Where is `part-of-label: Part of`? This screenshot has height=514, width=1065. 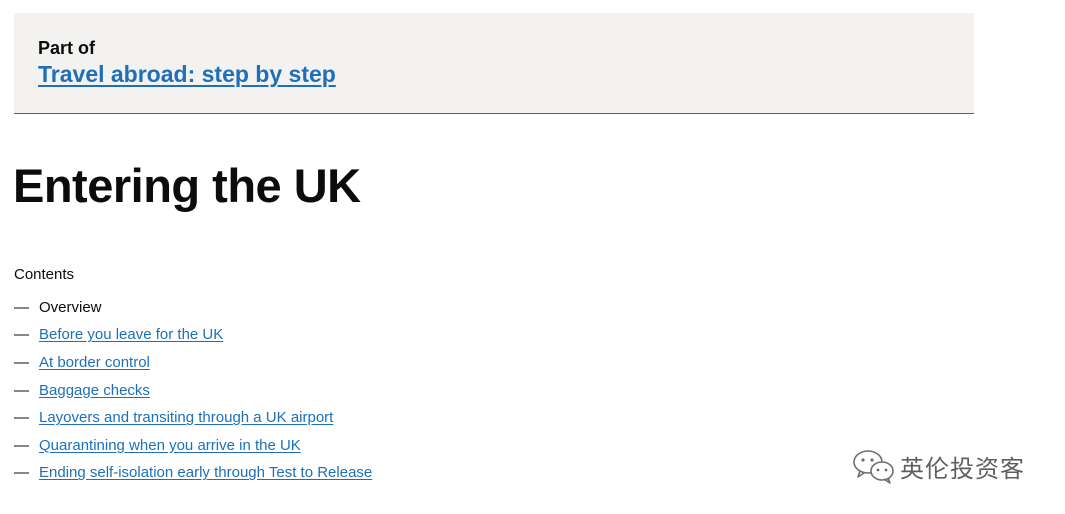 part-of-label: Part of is located at coordinates (67, 48).